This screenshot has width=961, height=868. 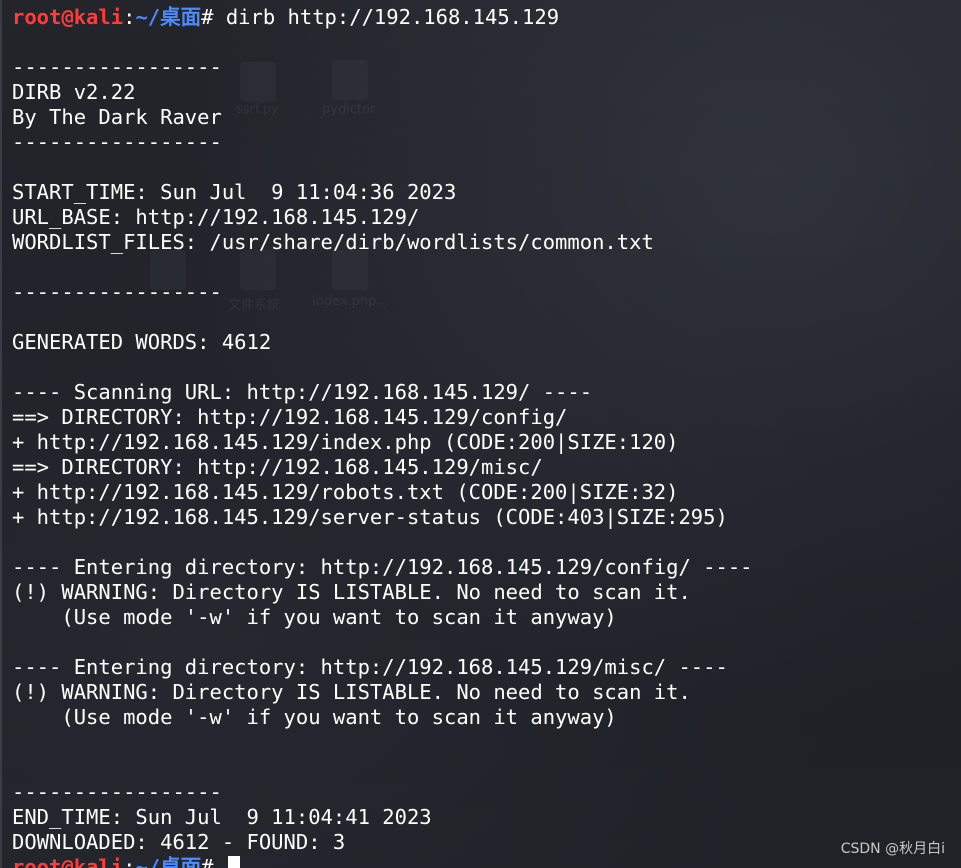 I want to click on output-line: URL_BASE: http://192.168.145.129/, so click(x=216, y=217).